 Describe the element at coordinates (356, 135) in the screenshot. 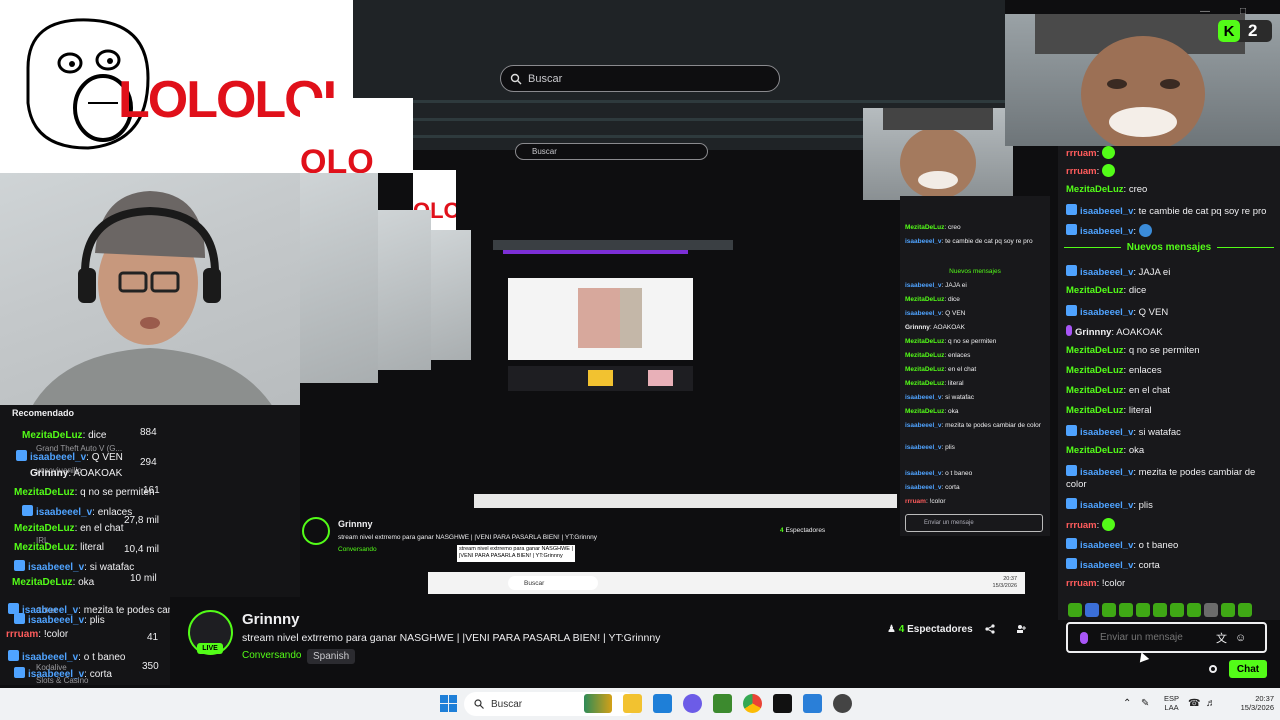

I see `meme-echo: OLO` at that location.